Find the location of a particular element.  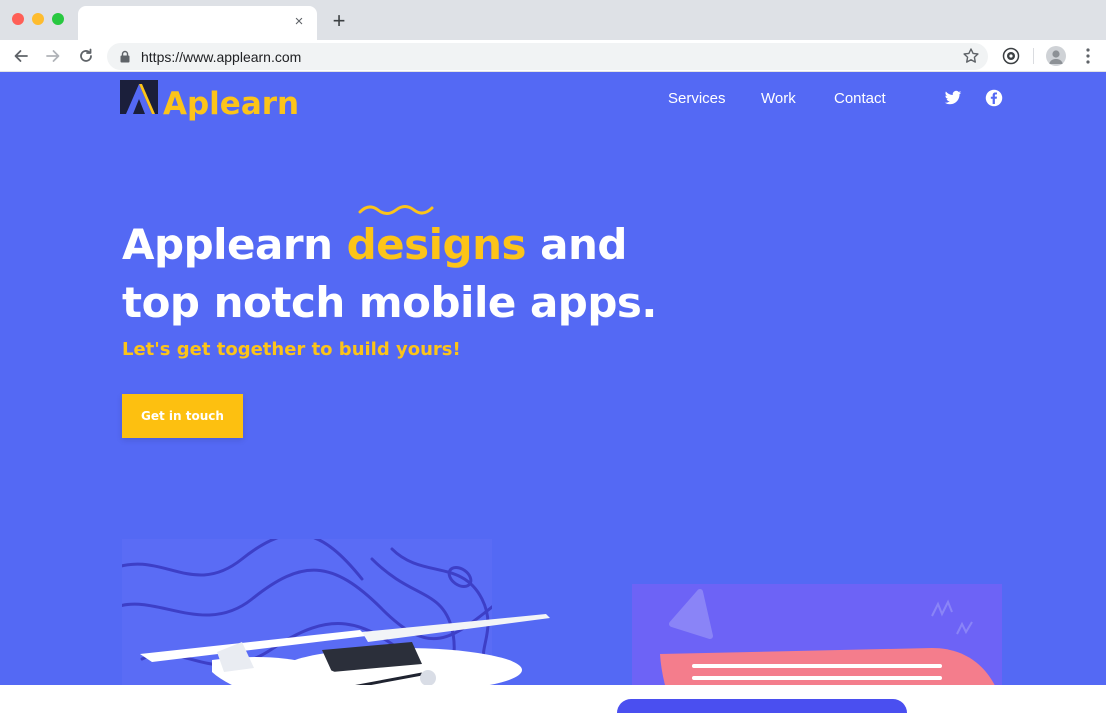

logo-text: Aplearn is located at coordinates (231, 104).